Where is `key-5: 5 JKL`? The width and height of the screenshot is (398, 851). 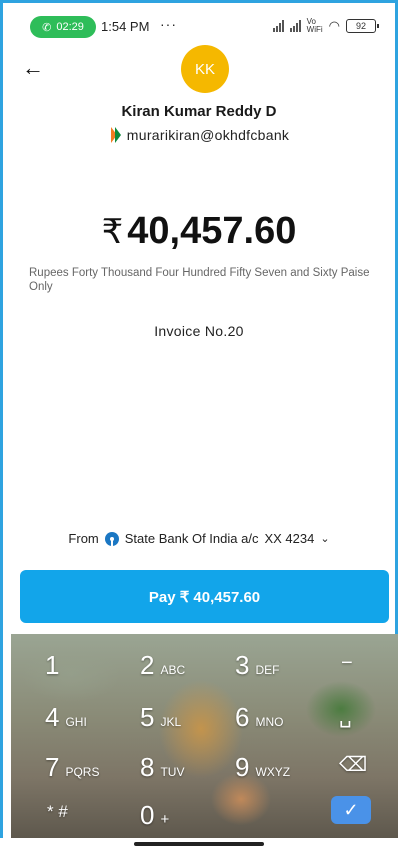
key-5: 5 JKL is located at coordinates (160, 717).